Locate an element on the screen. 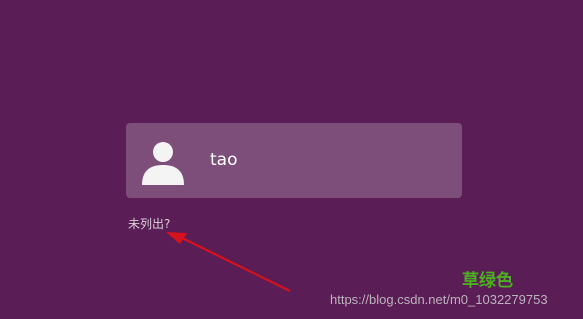  not-listed-link: 未列出? is located at coordinates (149, 224).